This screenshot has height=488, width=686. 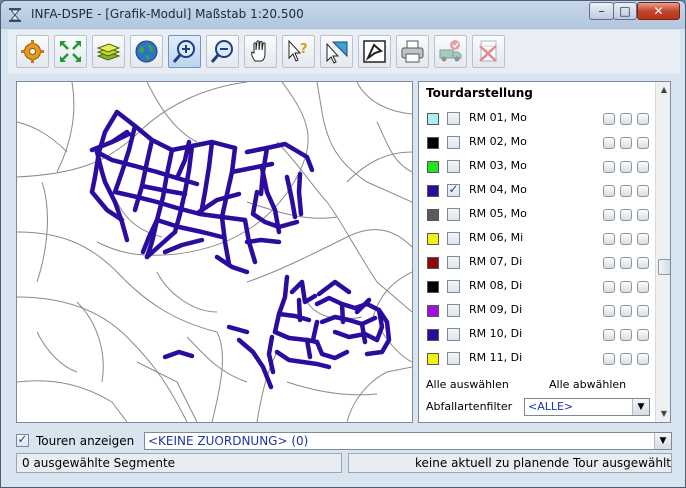 I want to click on panel-scrollbar: ▲ ▼, so click(x=662, y=252).